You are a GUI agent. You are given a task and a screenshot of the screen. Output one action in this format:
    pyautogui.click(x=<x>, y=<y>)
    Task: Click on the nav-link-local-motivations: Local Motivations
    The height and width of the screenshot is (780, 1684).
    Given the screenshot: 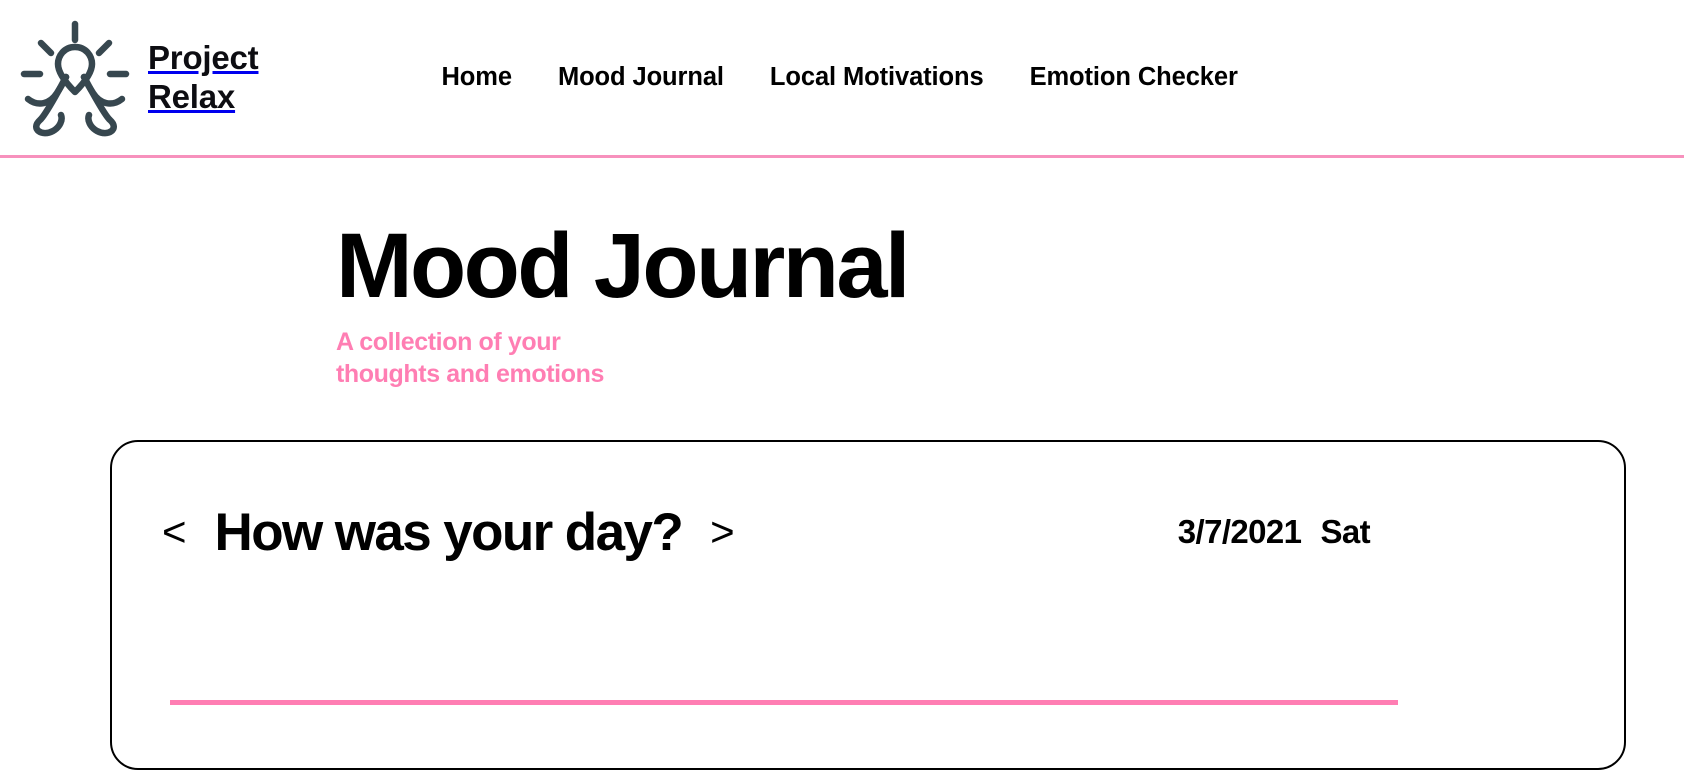 What is the action you would take?
    pyautogui.click(x=877, y=77)
    